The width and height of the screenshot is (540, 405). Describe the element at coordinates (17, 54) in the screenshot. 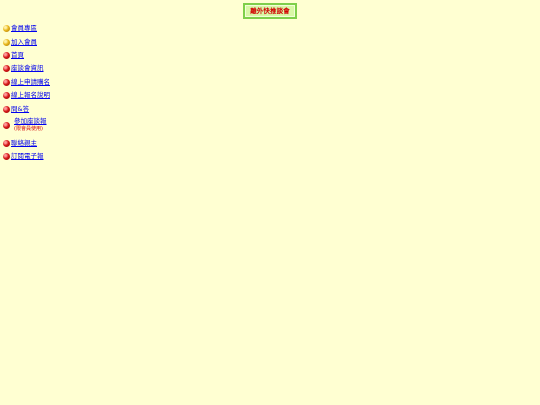

I see `nav-label: 首頁` at that location.